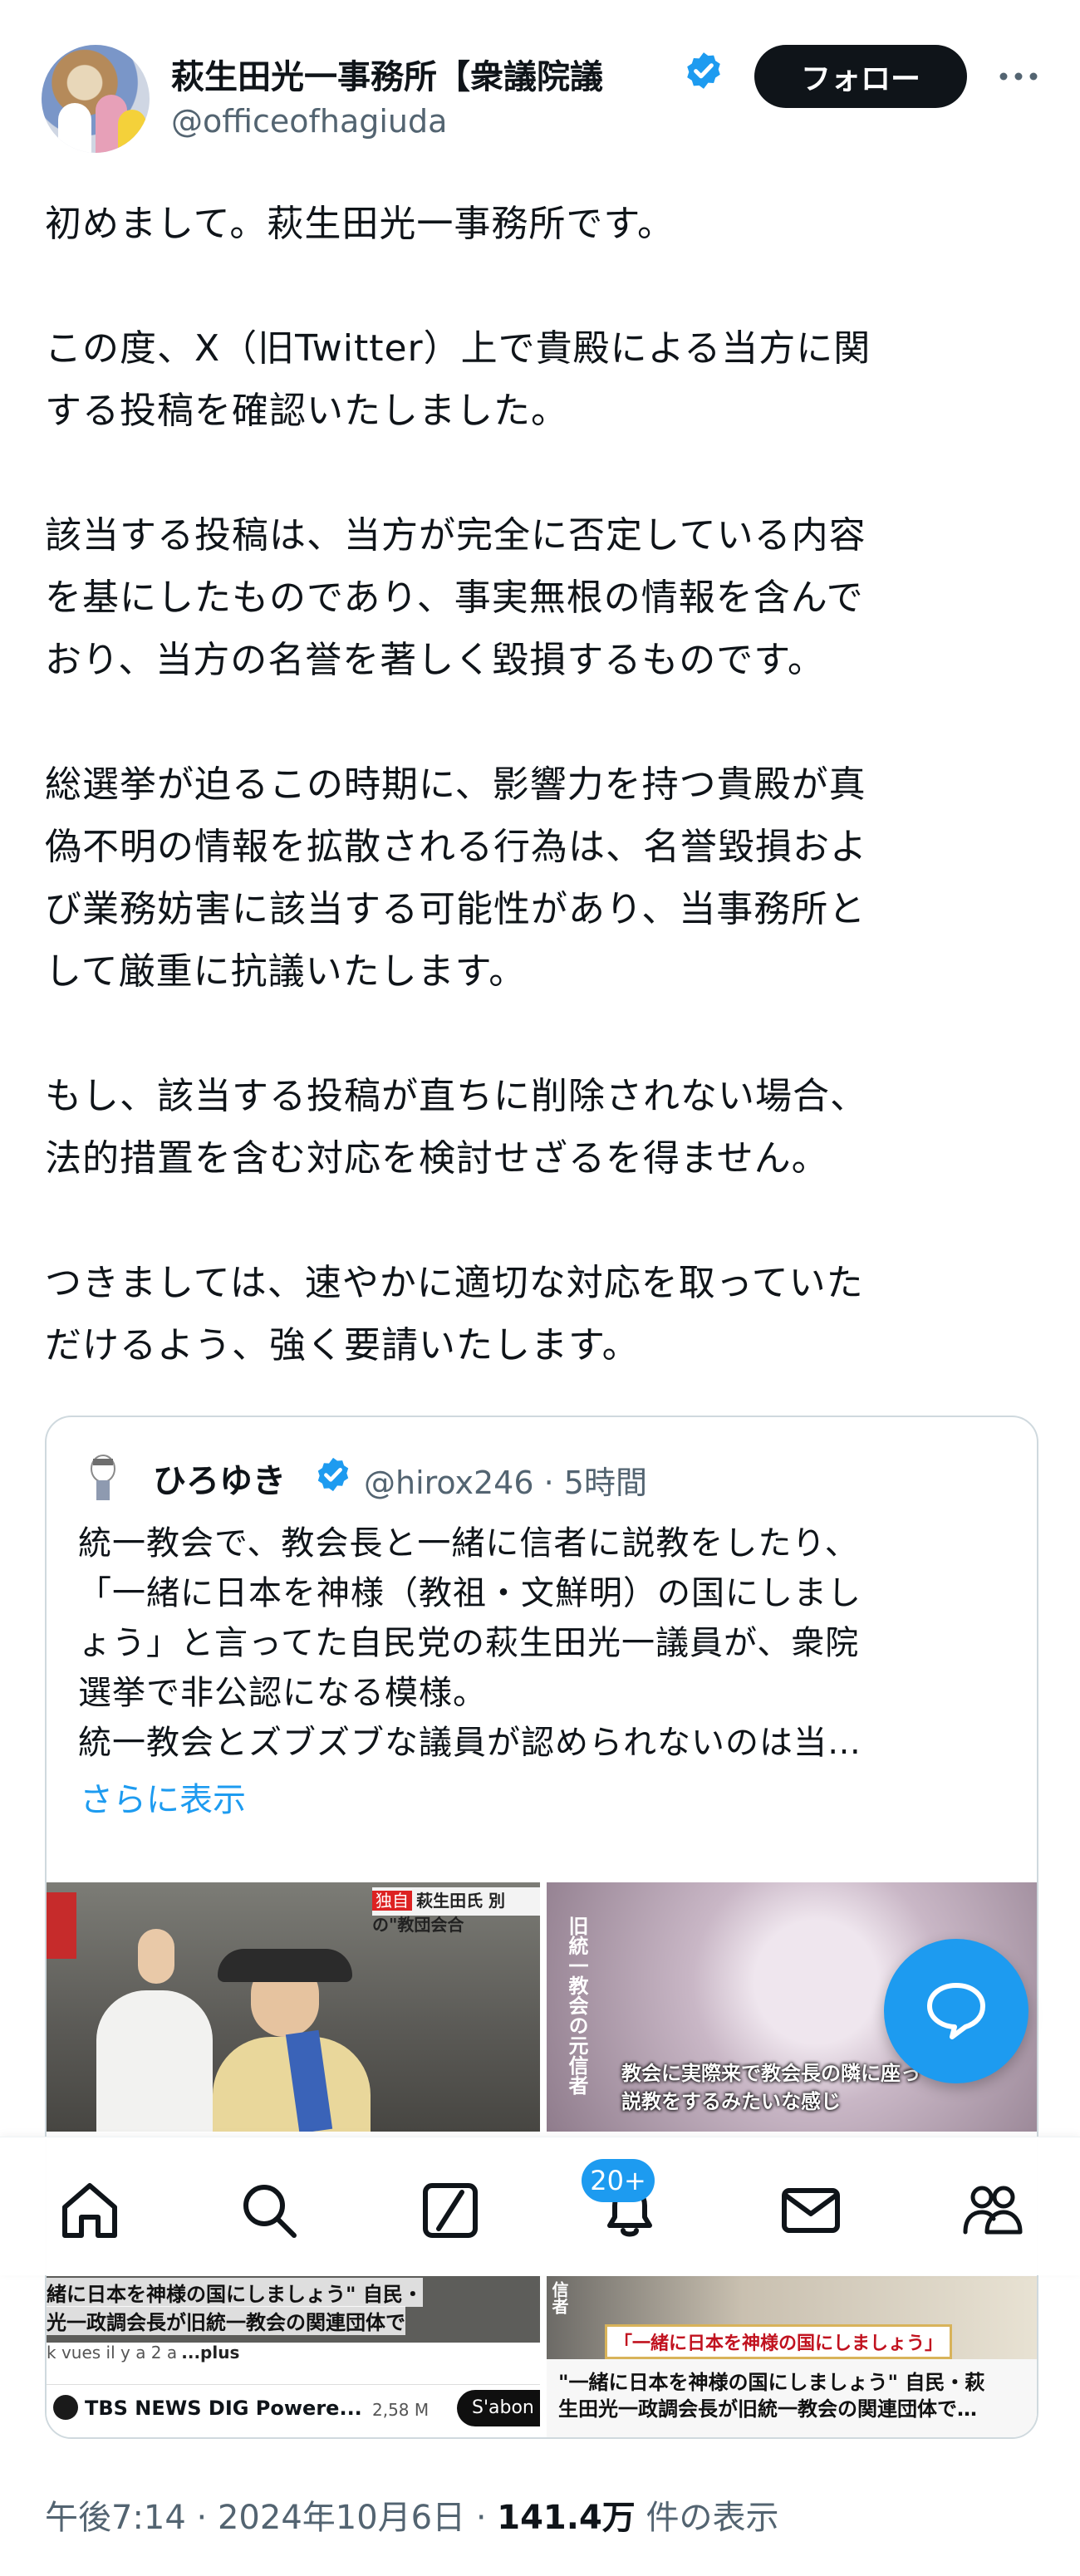 Image resolution: width=1080 pixels, height=2576 pixels. What do you see at coordinates (392, 1901) in the screenshot?
I see `banner-tag: 独自` at bounding box center [392, 1901].